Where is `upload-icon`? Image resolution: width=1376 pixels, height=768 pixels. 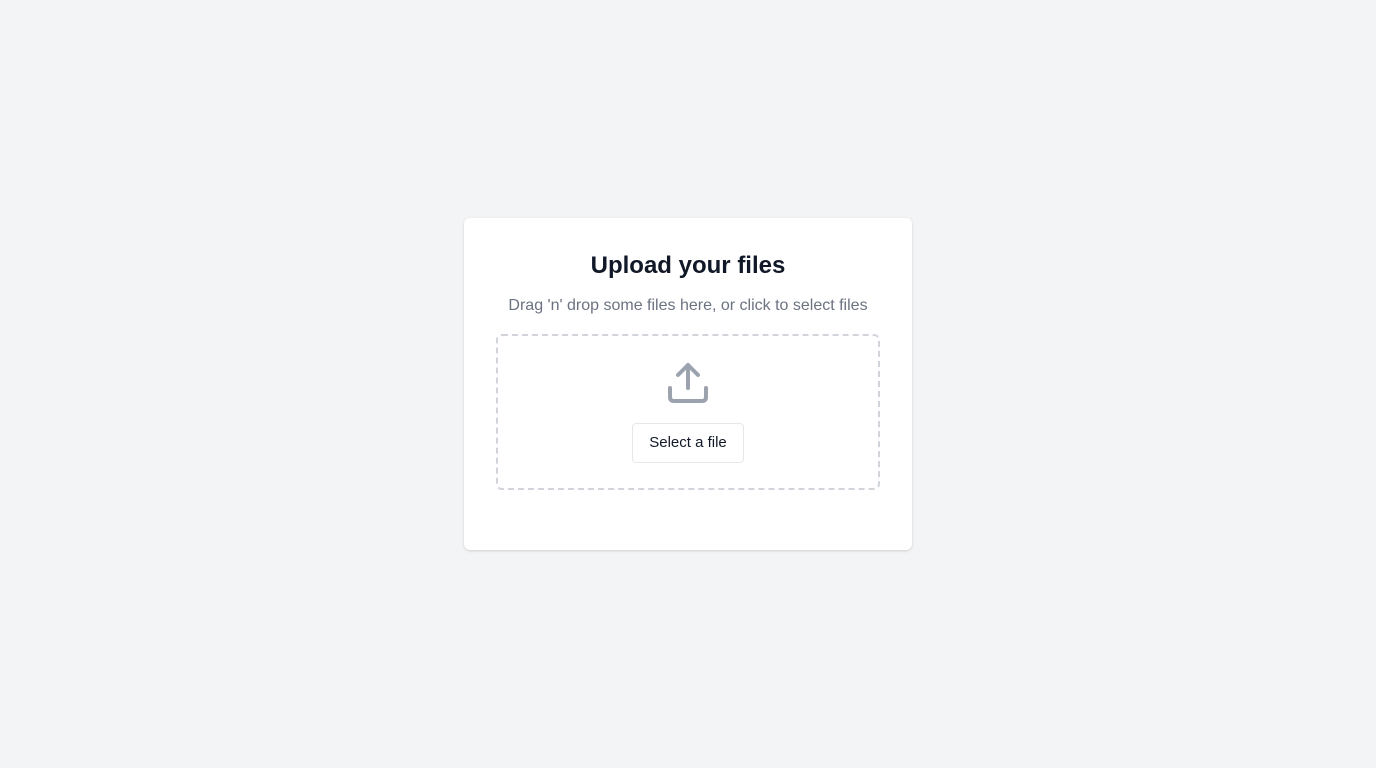 upload-icon is located at coordinates (688, 383).